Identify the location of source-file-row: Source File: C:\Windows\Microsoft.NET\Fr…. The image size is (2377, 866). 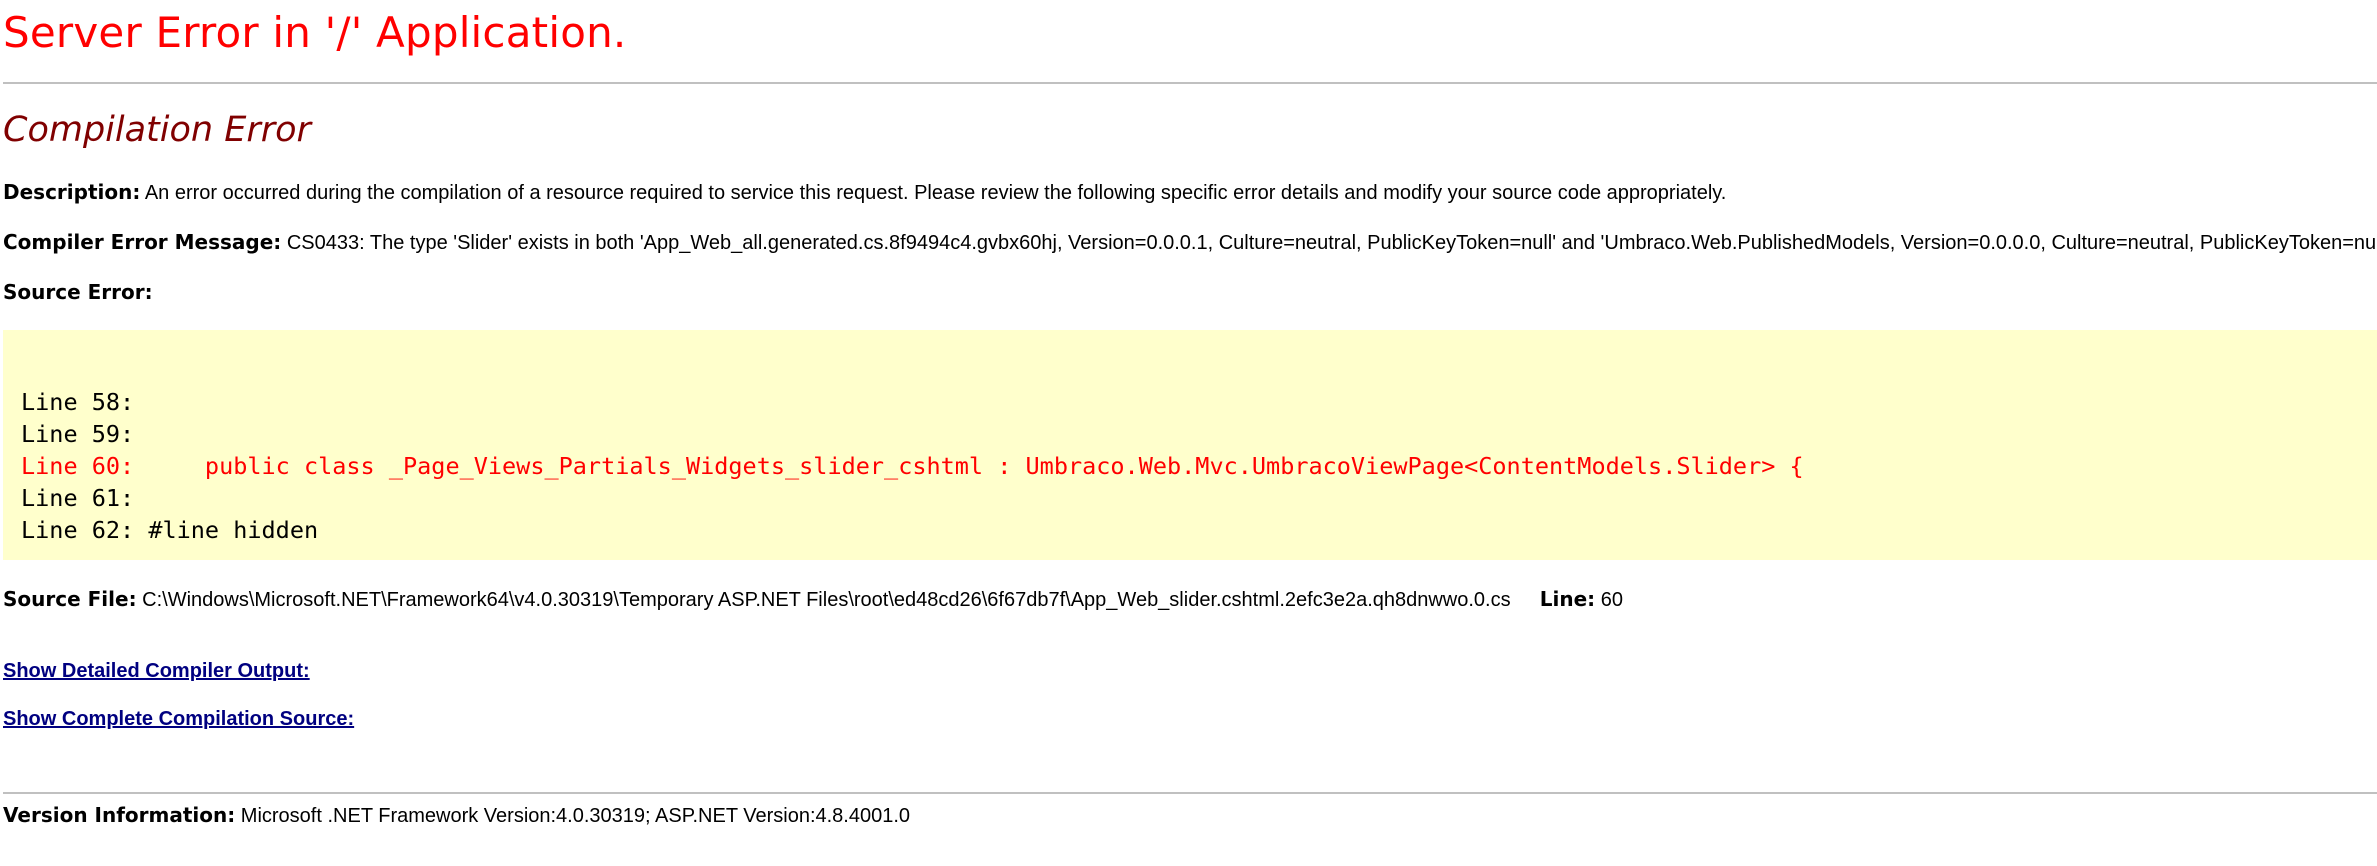
(813, 599).